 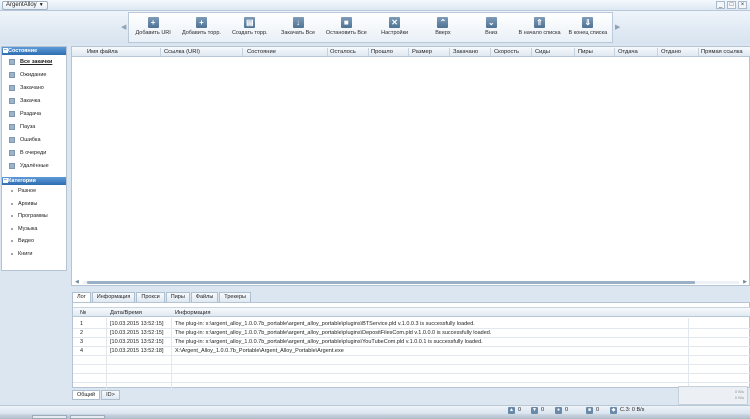 I want to click on bottom-tab-bar: Общий ID>, so click(x=96, y=395).